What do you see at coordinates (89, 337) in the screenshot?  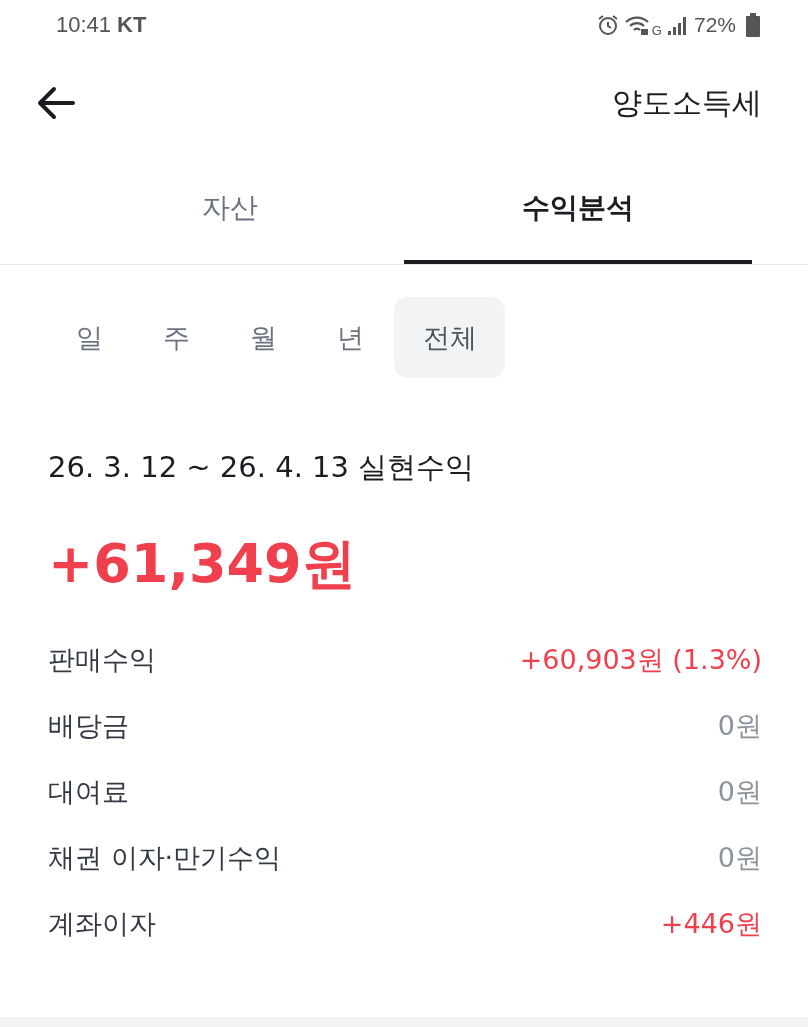 I see `period-chip: 일` at bounding box center [89, 337].